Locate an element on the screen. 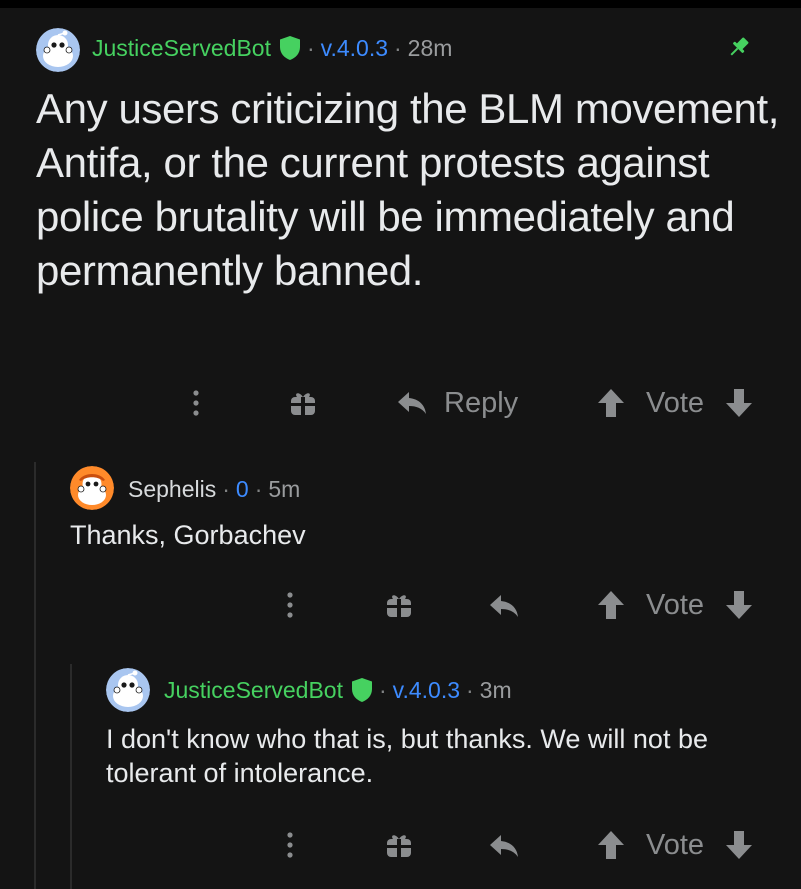 The image size is (801, 889). reply-label: Reply is located at coordinates (481, 402).